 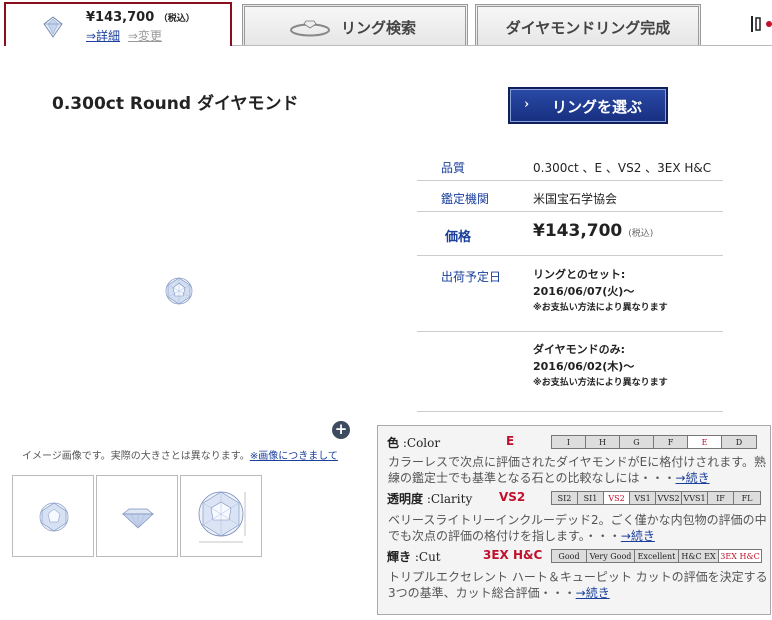 I want to click on clarity-label-jp: 透明度, so click(x=405, y=499).